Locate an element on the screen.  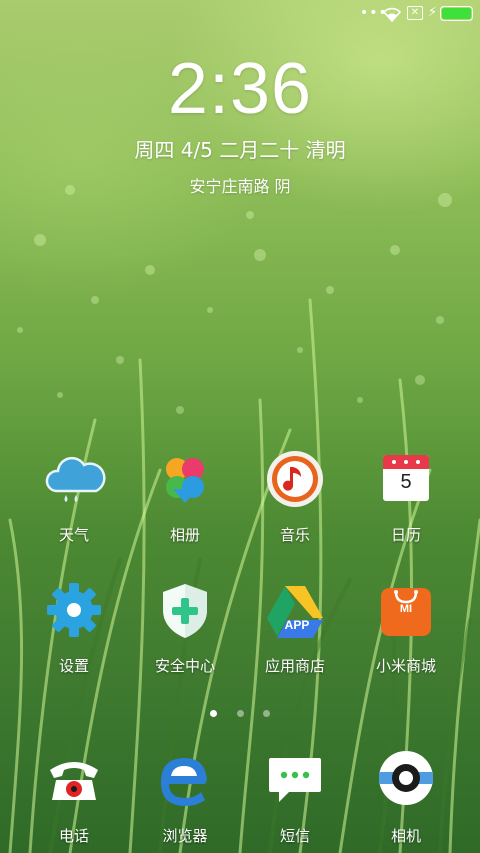
weather-location-text: 安宁庄南路 阴 is located at coordinates (240, 185).